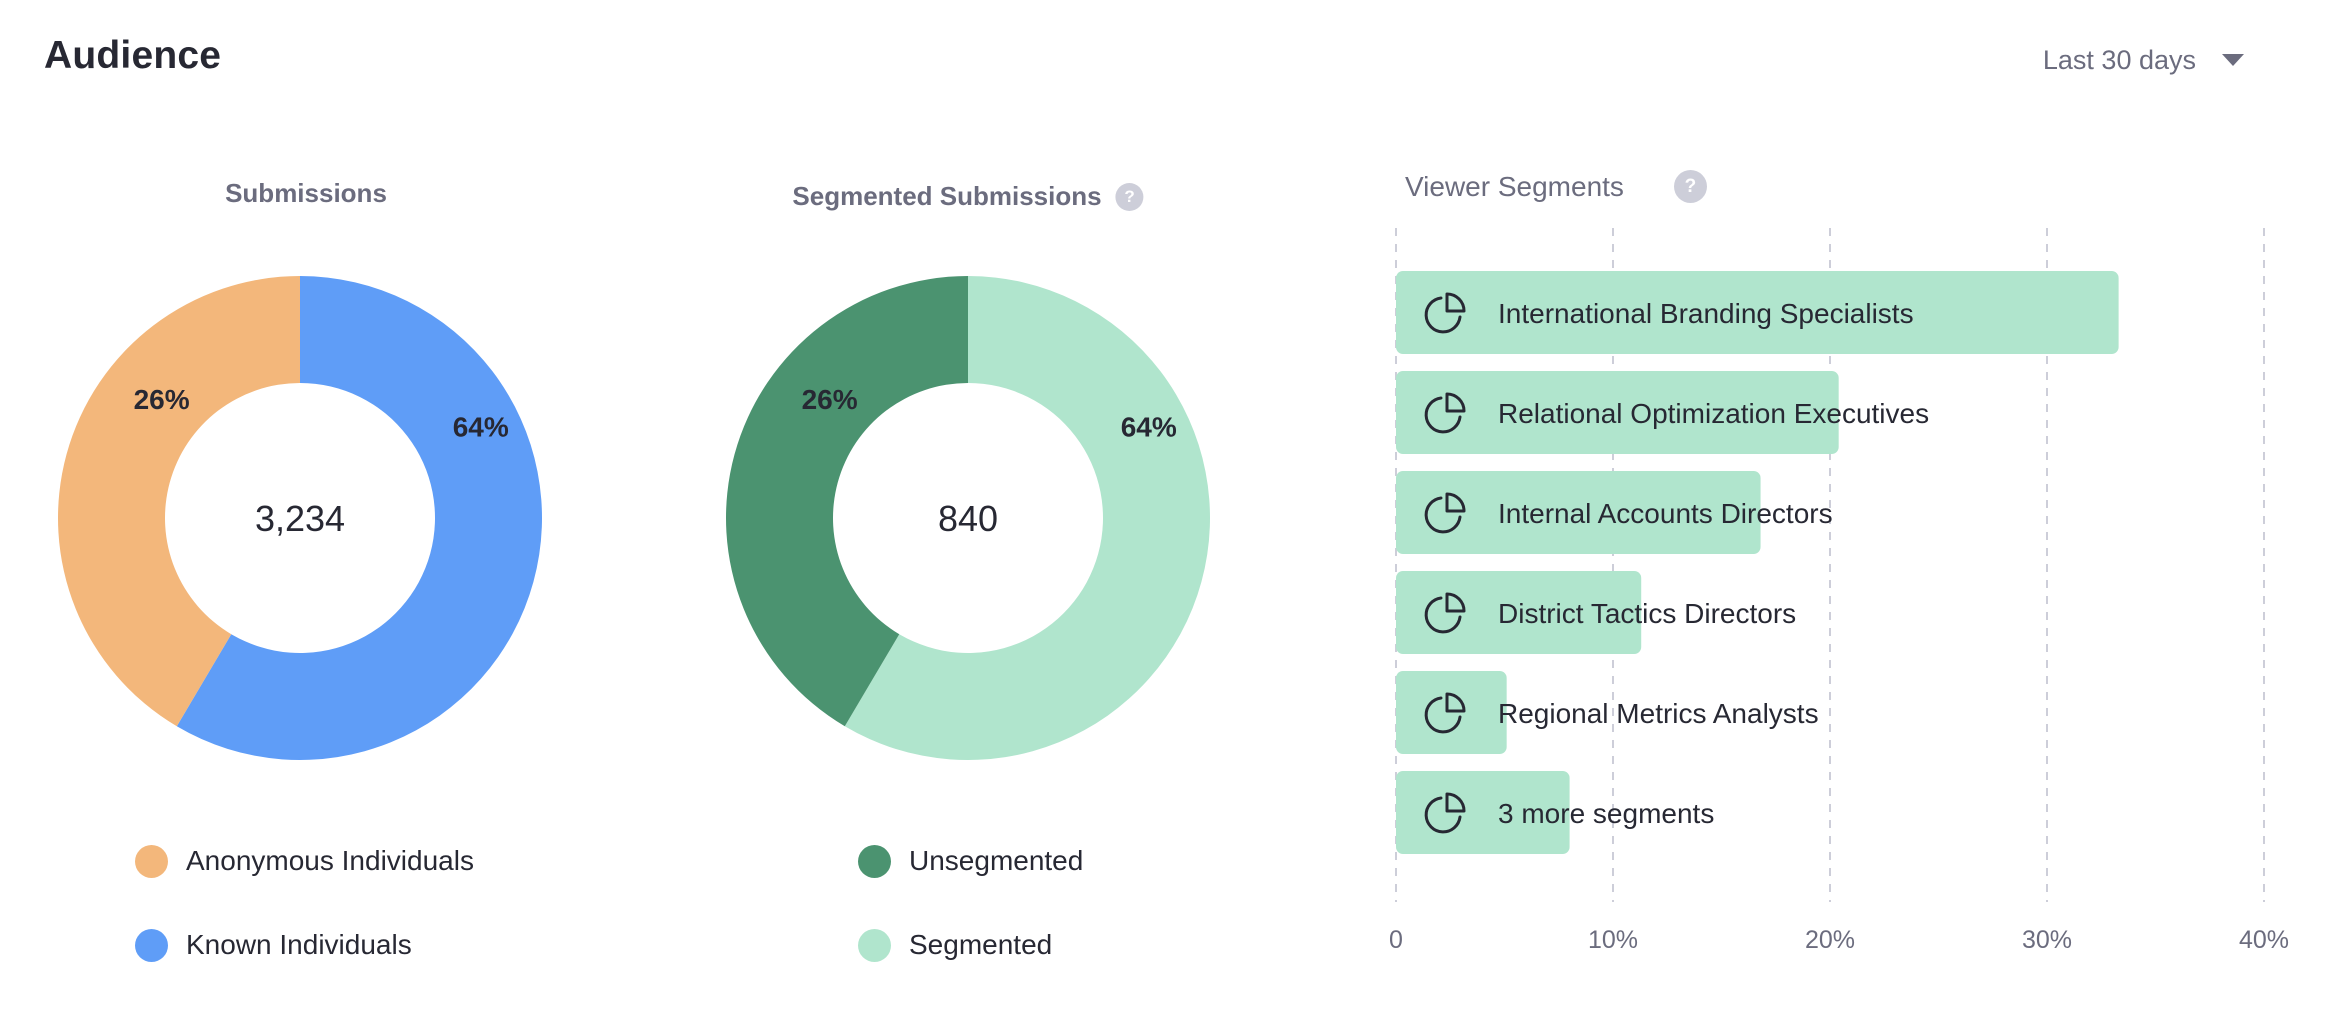 This screenshot has width=2338, height=1015. What do you see at coordinates (2047, 940) in the screenshot?
I see `x-tick-label: 30%` at bounding box center [2047, 940].